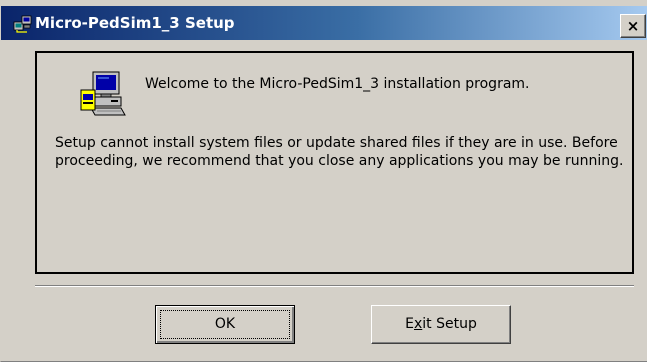 The image size is (647, 362). I want to click on ok-button: OK, so click(225, 324).